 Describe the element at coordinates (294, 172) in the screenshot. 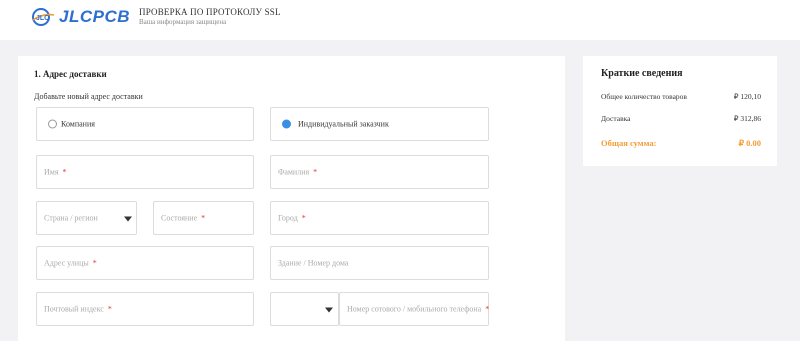

I see `last-name-placeholder: Фамилия` at that location.